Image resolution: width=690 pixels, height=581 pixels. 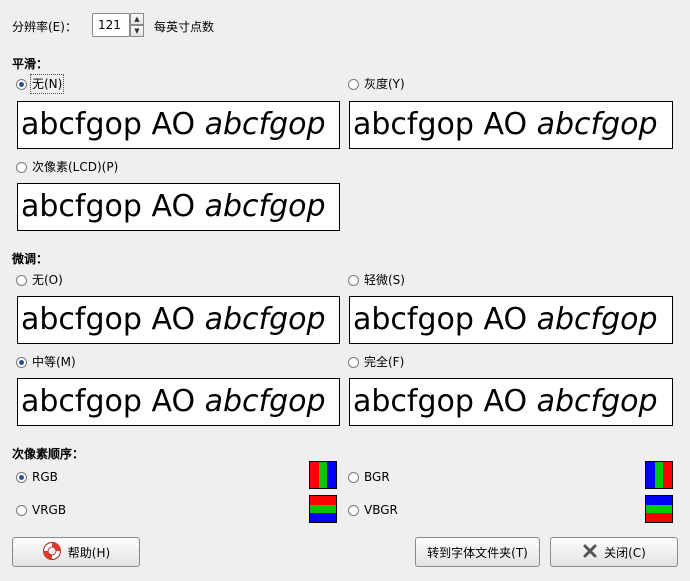 What do you see at coordinates (47, 280) in the screenshot?
I see `hinting-none-label: 无(O)` at bounding box center [47, 280].